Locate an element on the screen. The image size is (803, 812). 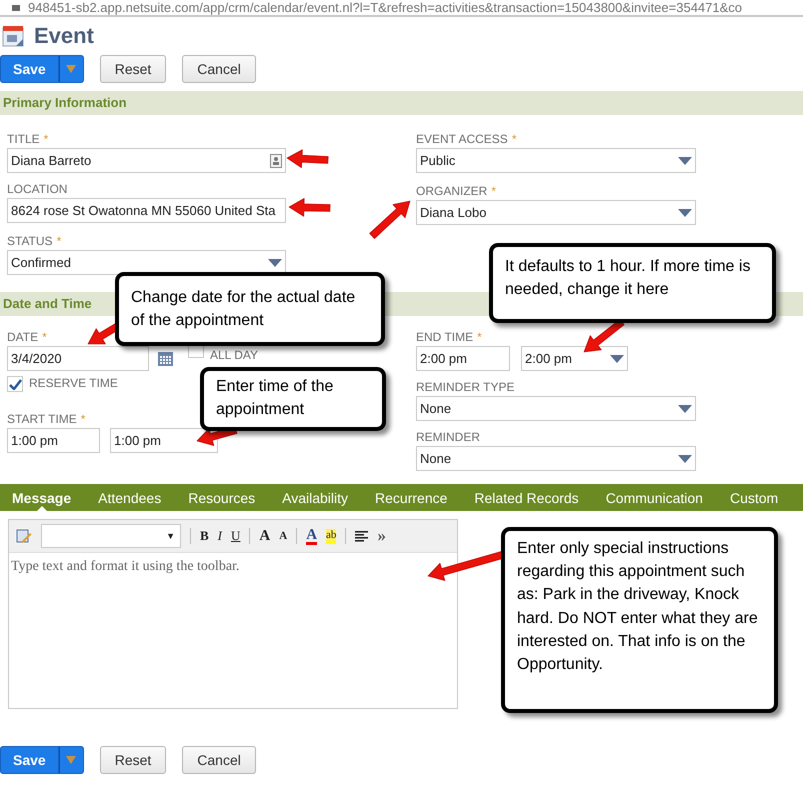
date-field: 3/4/2020 is located at coordinates (78, 358).